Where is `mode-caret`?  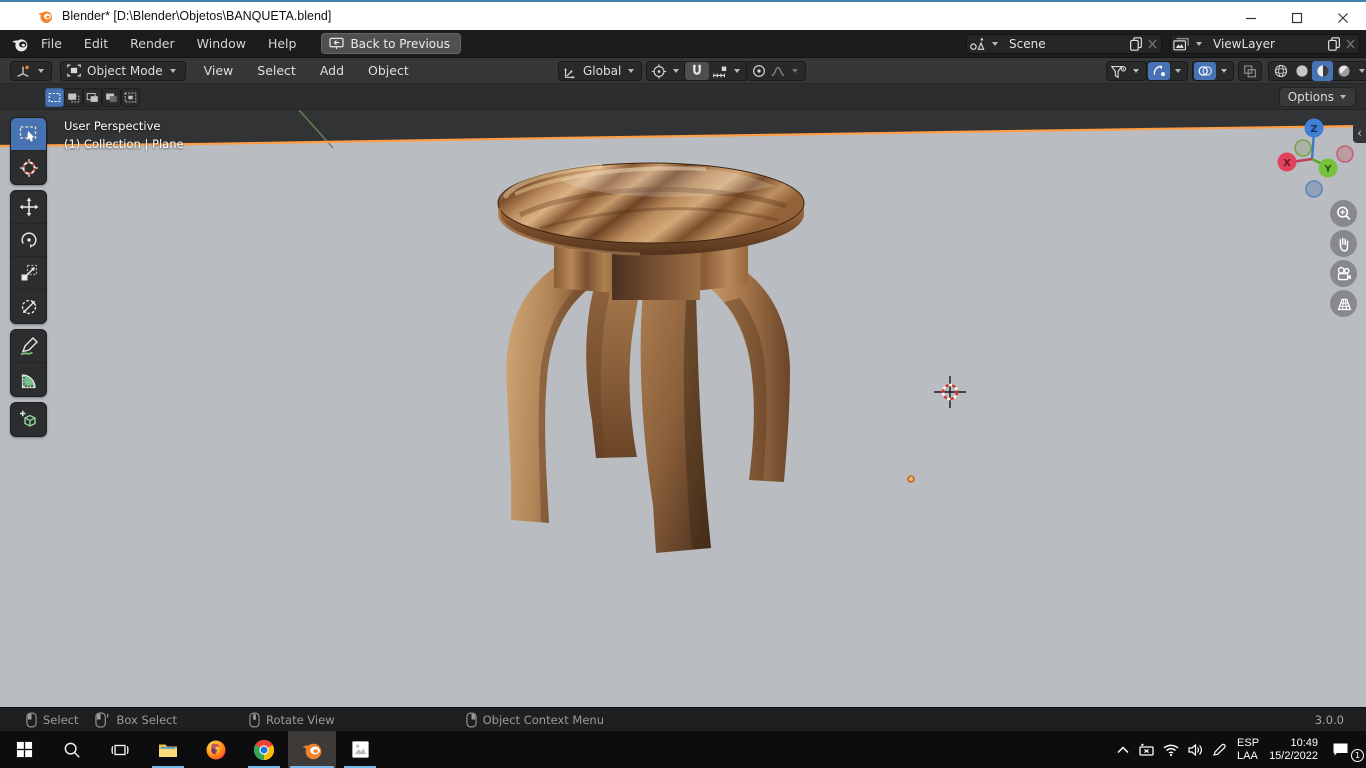
mode-caret is located at coordinates (172, 70).